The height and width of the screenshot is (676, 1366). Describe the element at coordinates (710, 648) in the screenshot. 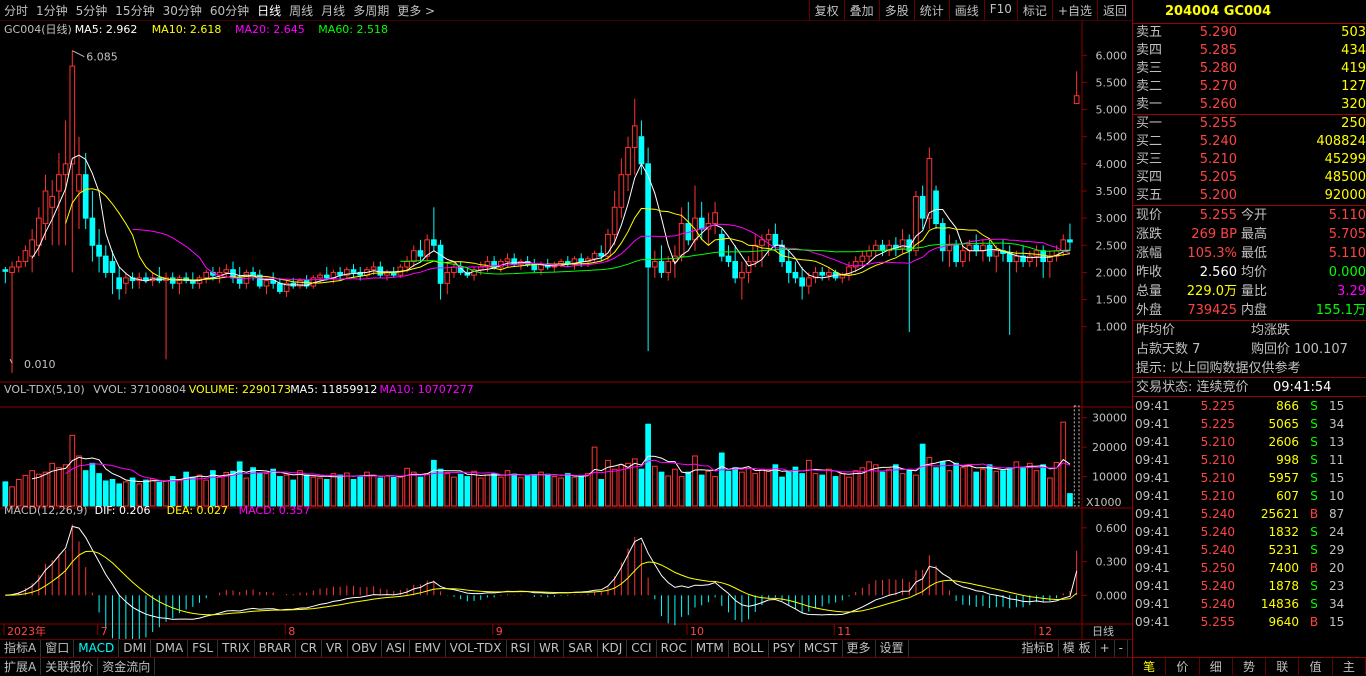

I see `indicator-tab-20: MTM` at that location.